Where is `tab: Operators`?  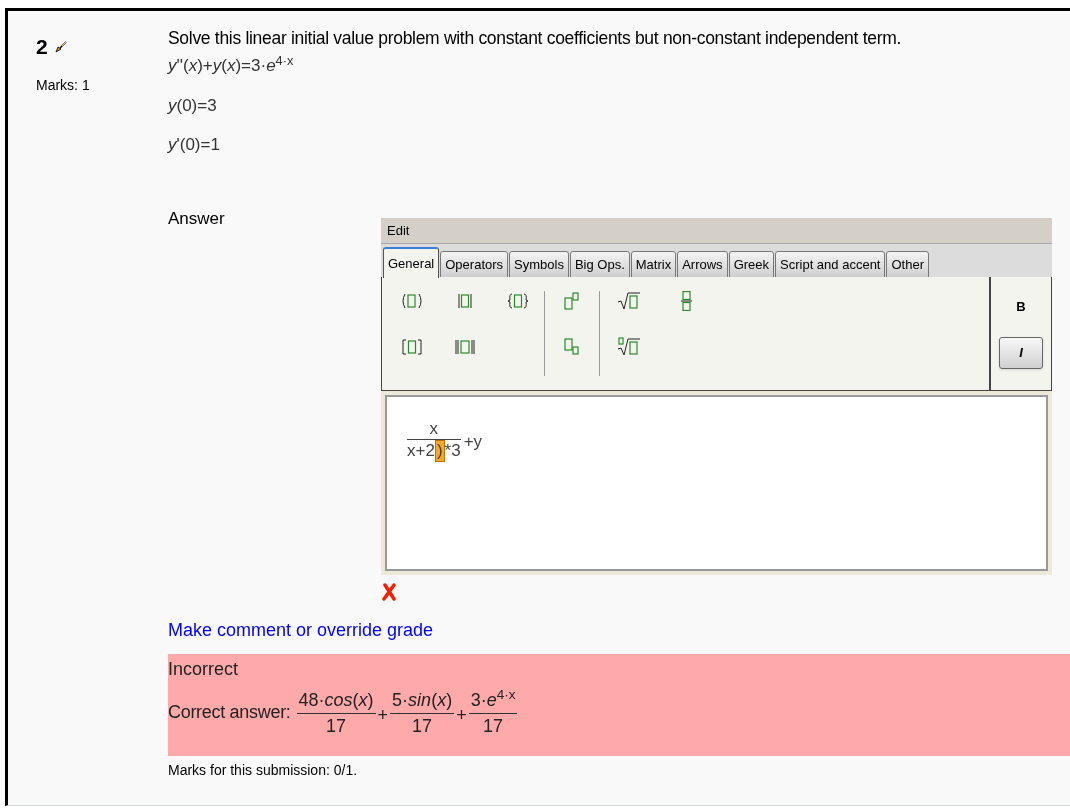 tab: Operators is located at coordinates (474, 264).